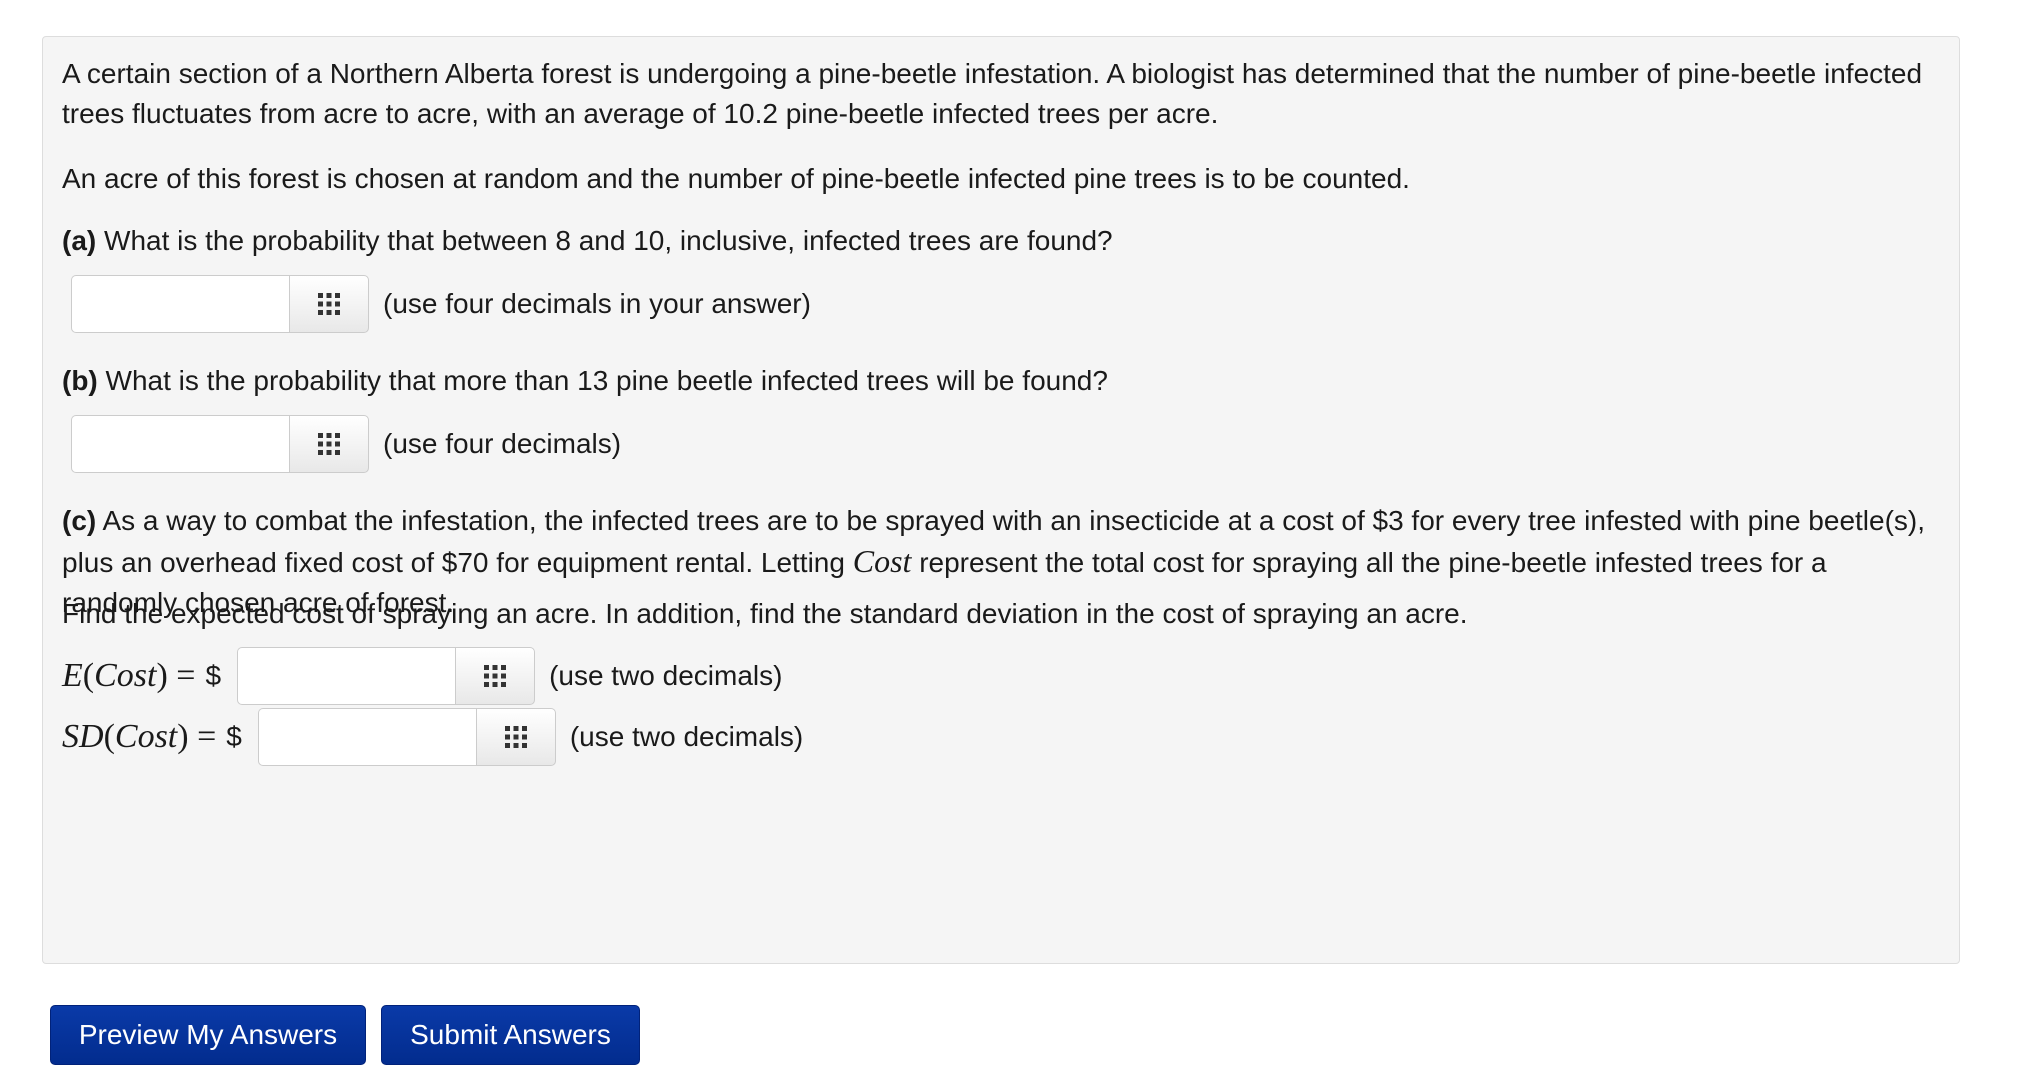  What do you see at coordinates (208, 1035) in the screenshot?
I see `preview-answers-button: Preview My Answers` at bounding box center [208, 1035].